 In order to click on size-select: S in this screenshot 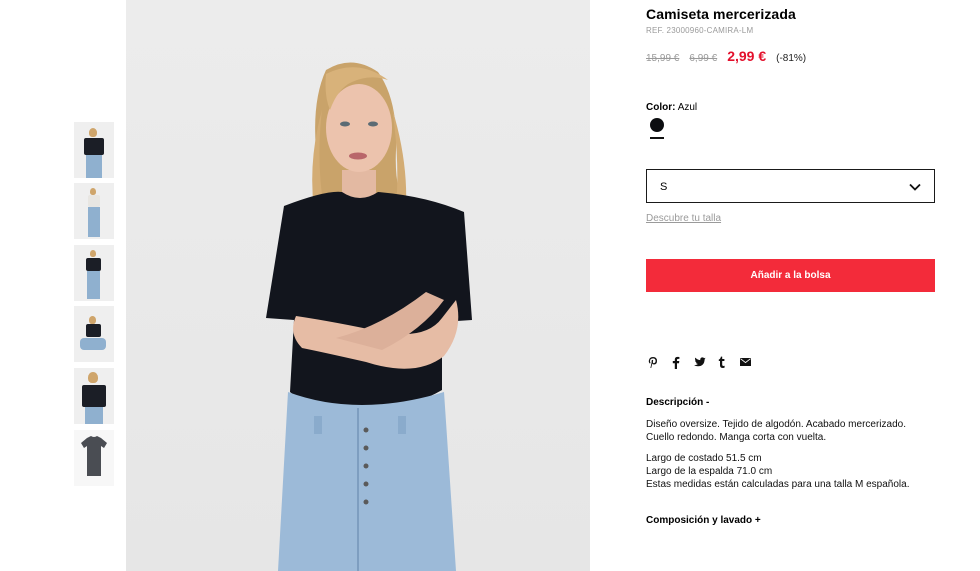, I will do `click(790, 186)`.